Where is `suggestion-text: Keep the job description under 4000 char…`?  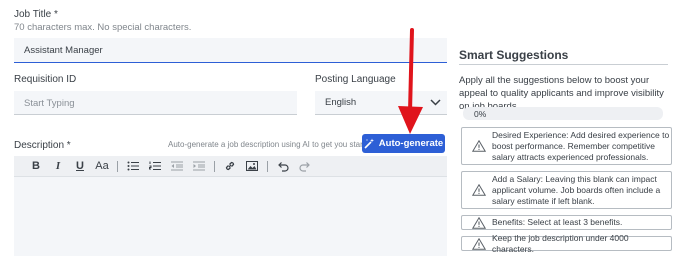
suggestion-text: Keep the job description under 4000 char… is located at coordinates (560, 243).